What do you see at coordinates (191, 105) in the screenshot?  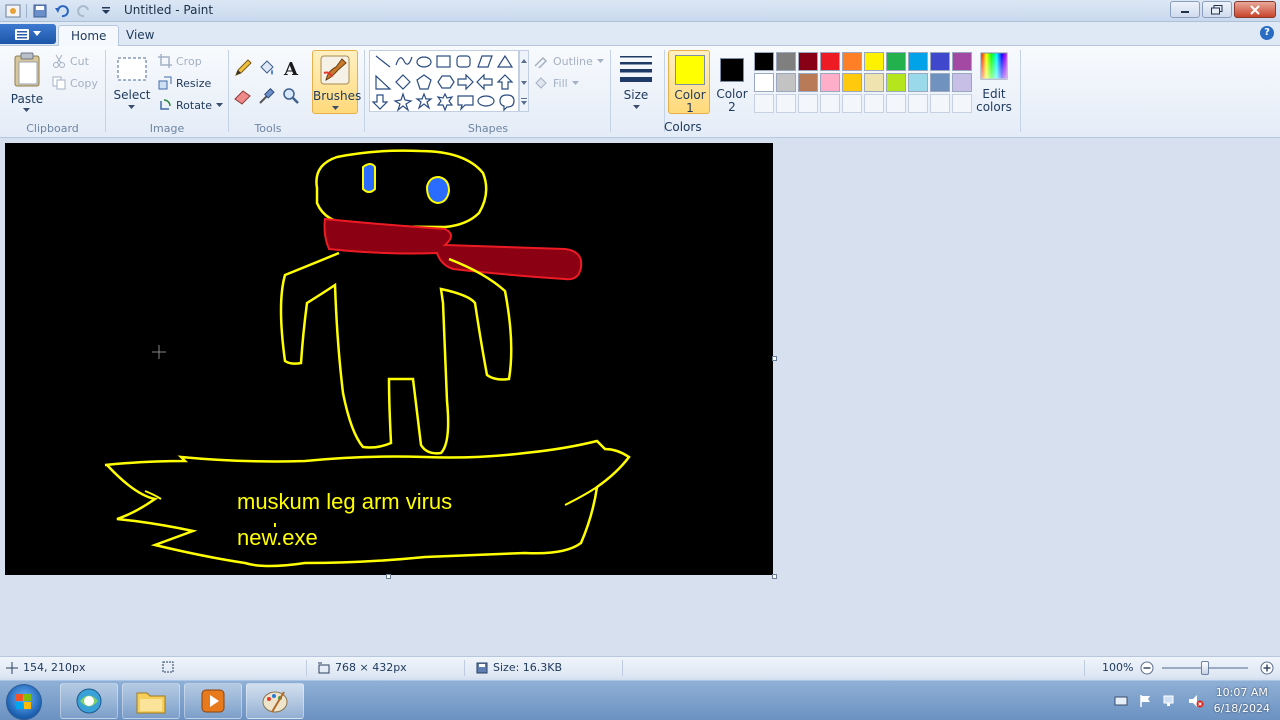 I see `rotate-button: Rotate` at bounding box center [191, 105].